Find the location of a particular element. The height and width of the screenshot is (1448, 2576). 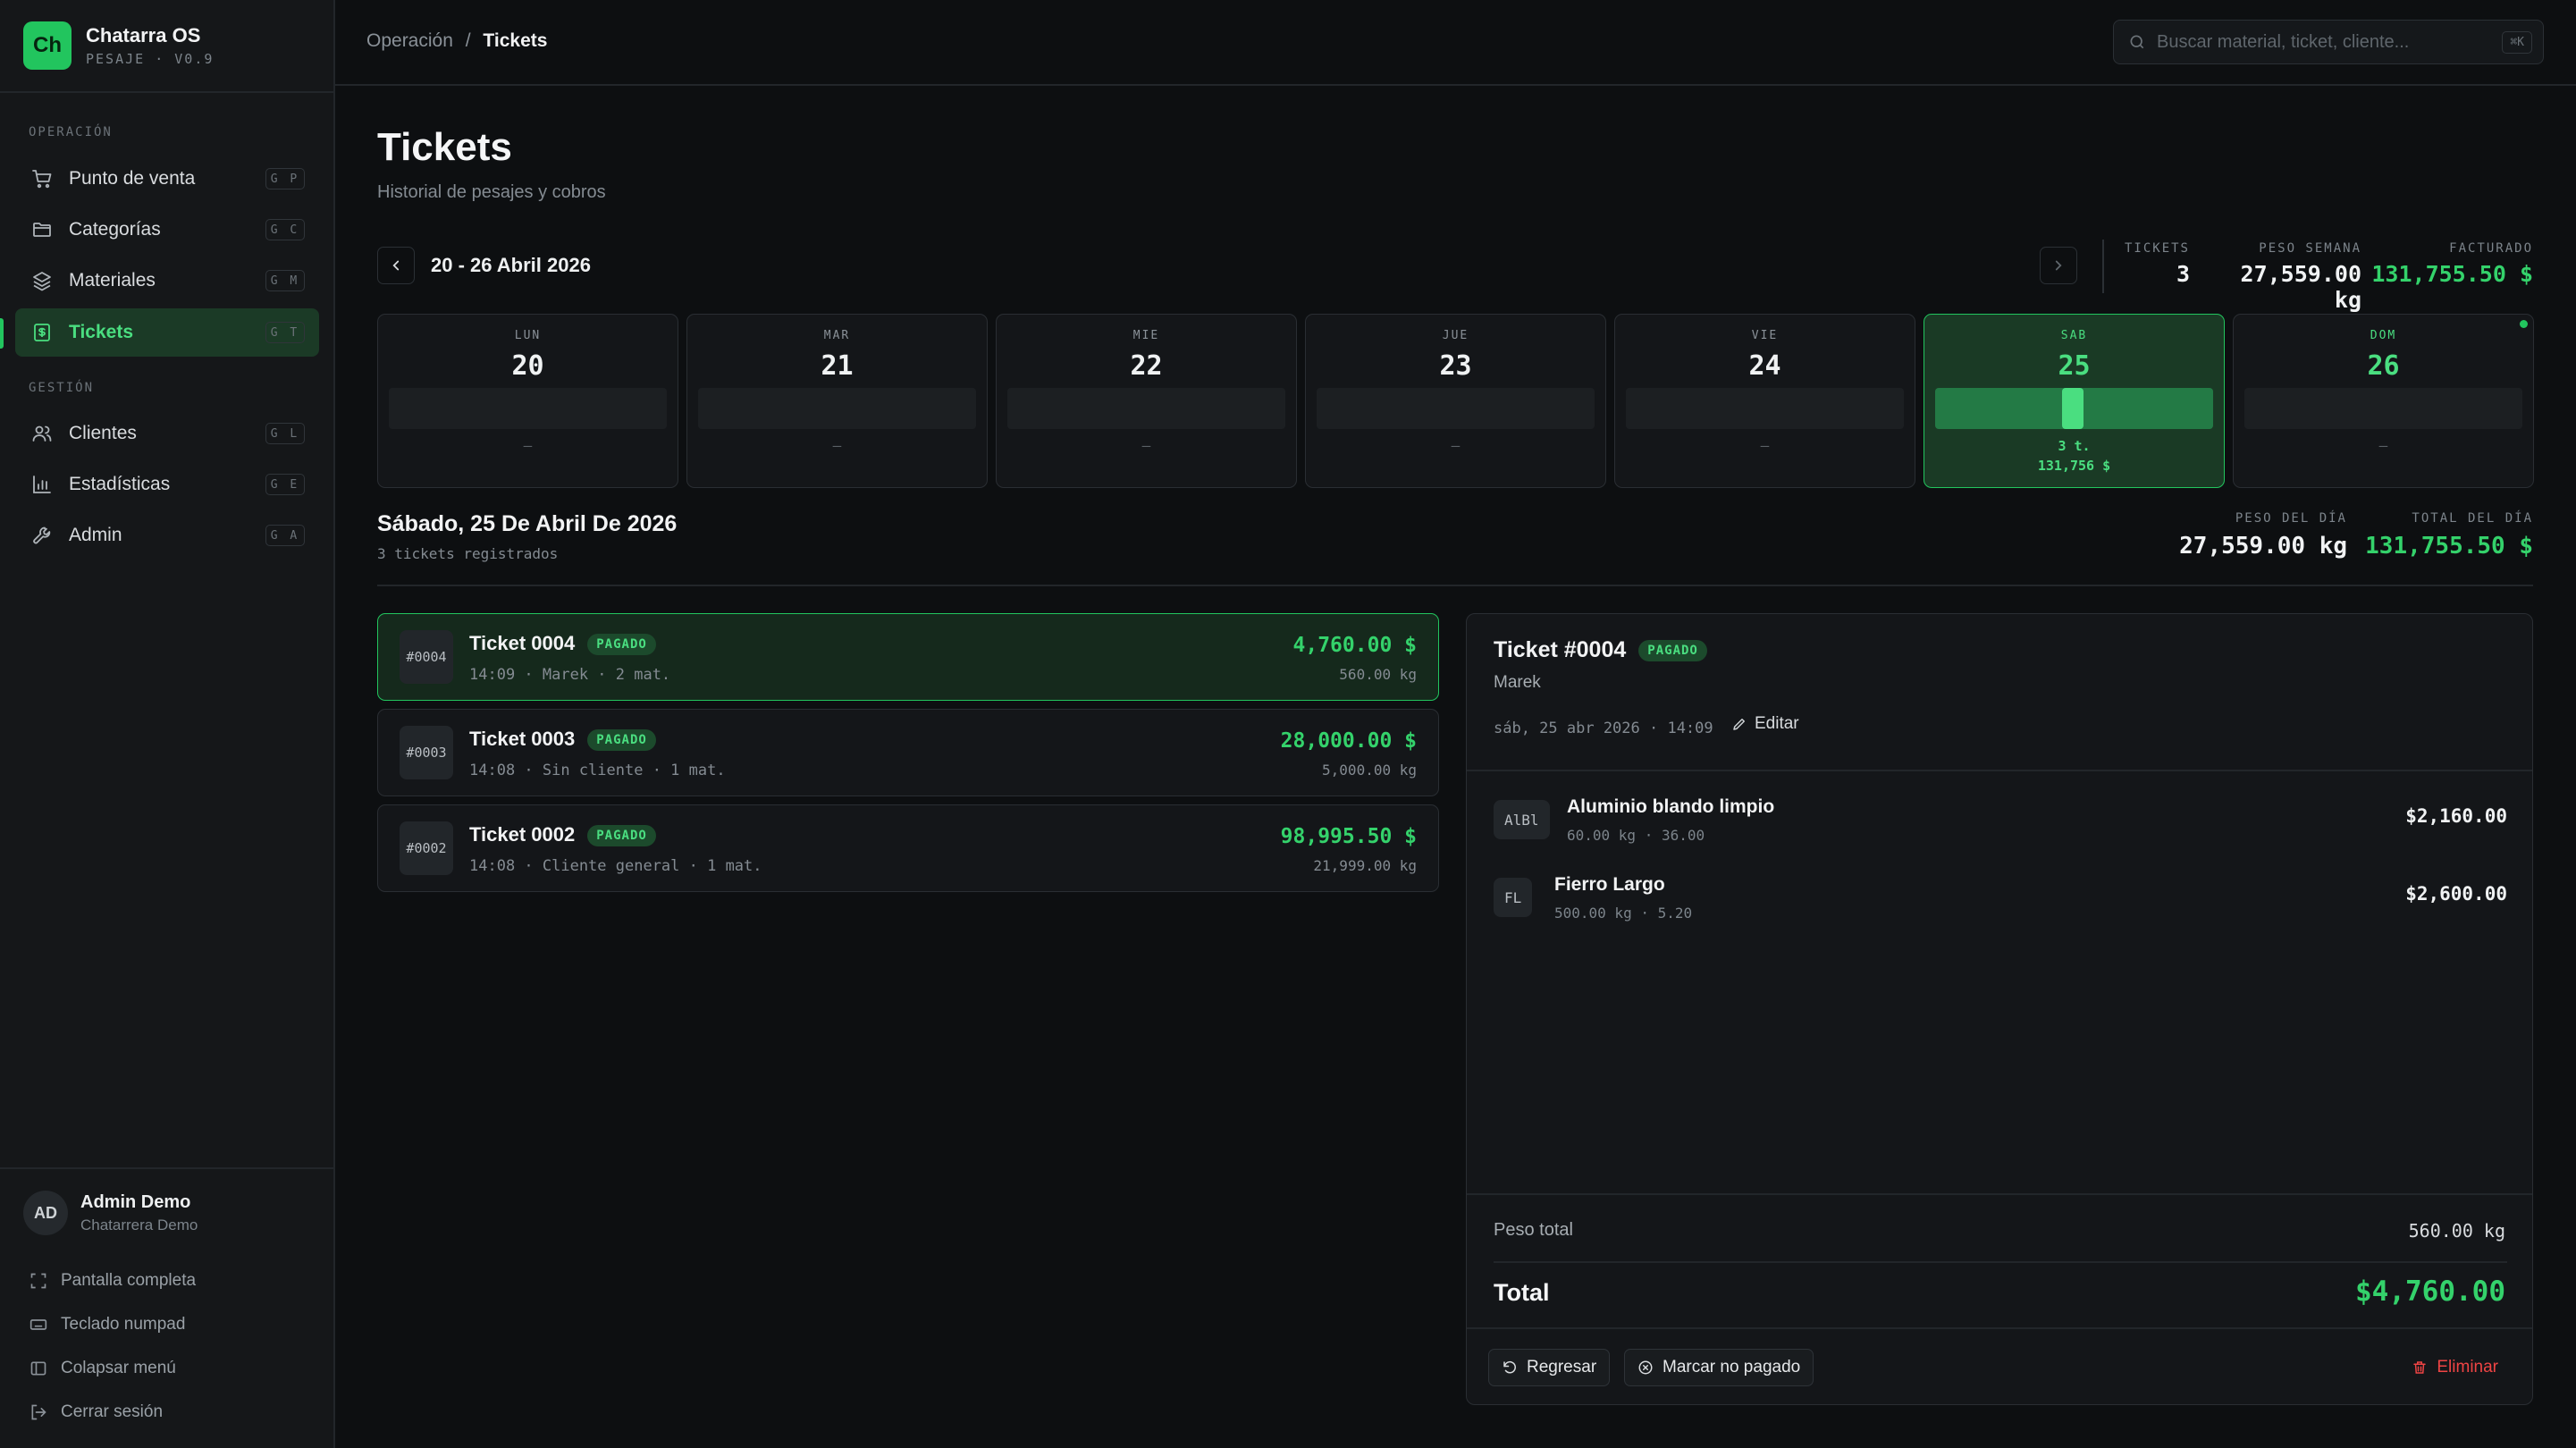

search-input: Buscar material, ticket, cliente... ⌘K is located at coordinates (2329, 42).